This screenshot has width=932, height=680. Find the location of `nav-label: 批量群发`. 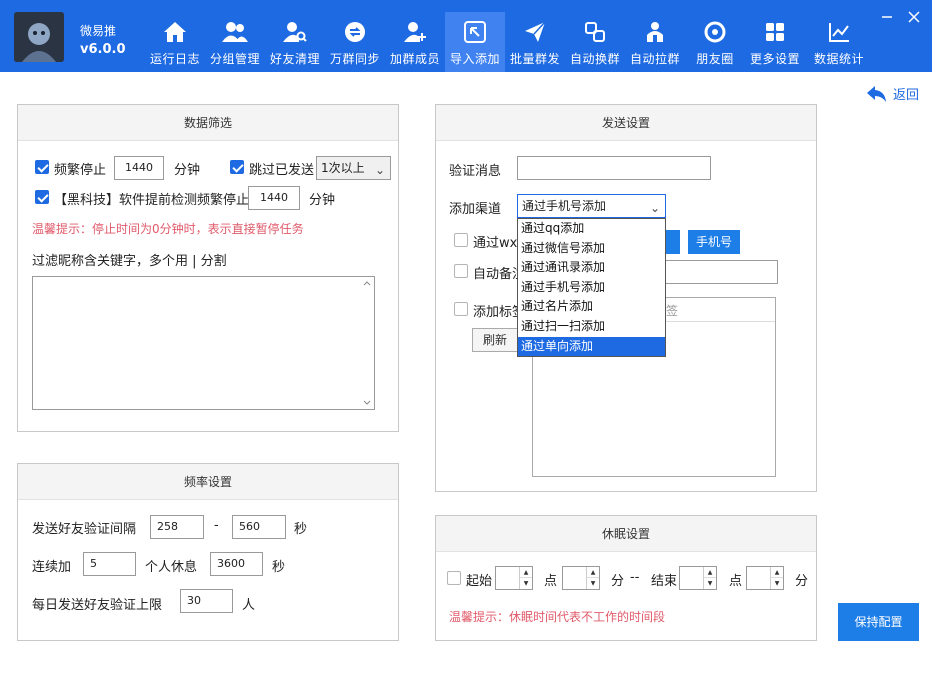

nav-label: 批量群发 is located at coordinates (534, 59).